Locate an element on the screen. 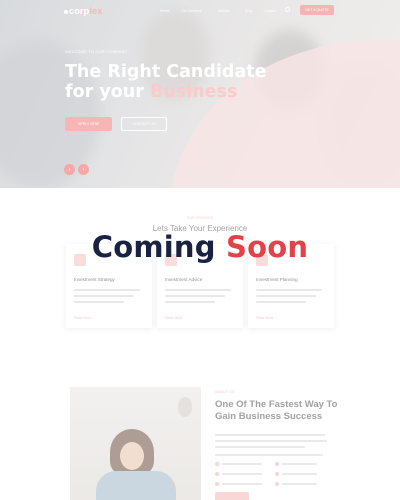 Image resolution: width=400 pixels, height=500 pixels. slider-prev-icon: ‹ is located at coordinates (69, 169).